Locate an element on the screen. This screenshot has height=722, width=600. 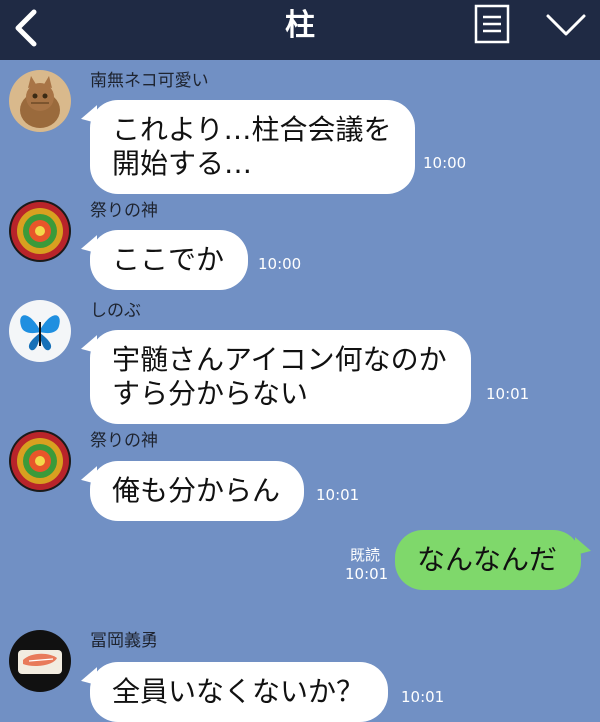
menu-icon is located at coordinates (492, 24).